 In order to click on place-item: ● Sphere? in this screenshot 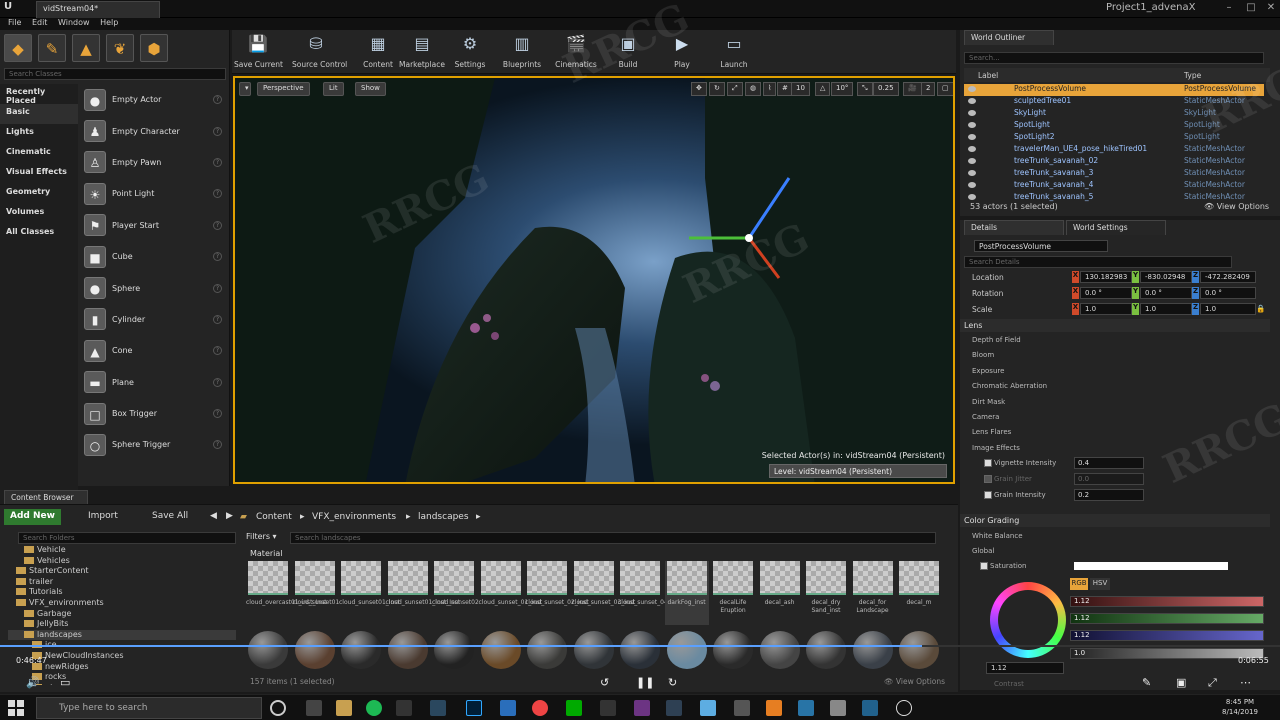, I will do `click(154, 287)`.